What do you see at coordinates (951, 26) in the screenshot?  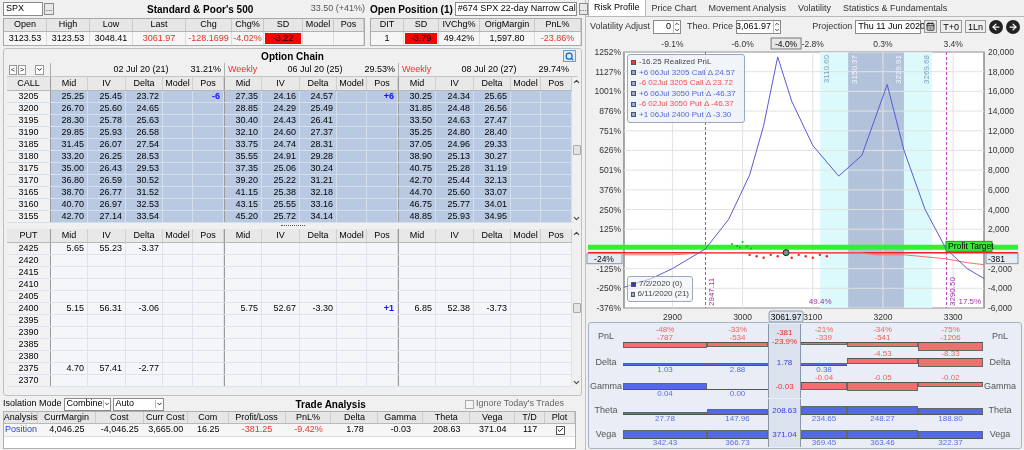 I see `projection-button: T+0` at bounding box center [951, 26].